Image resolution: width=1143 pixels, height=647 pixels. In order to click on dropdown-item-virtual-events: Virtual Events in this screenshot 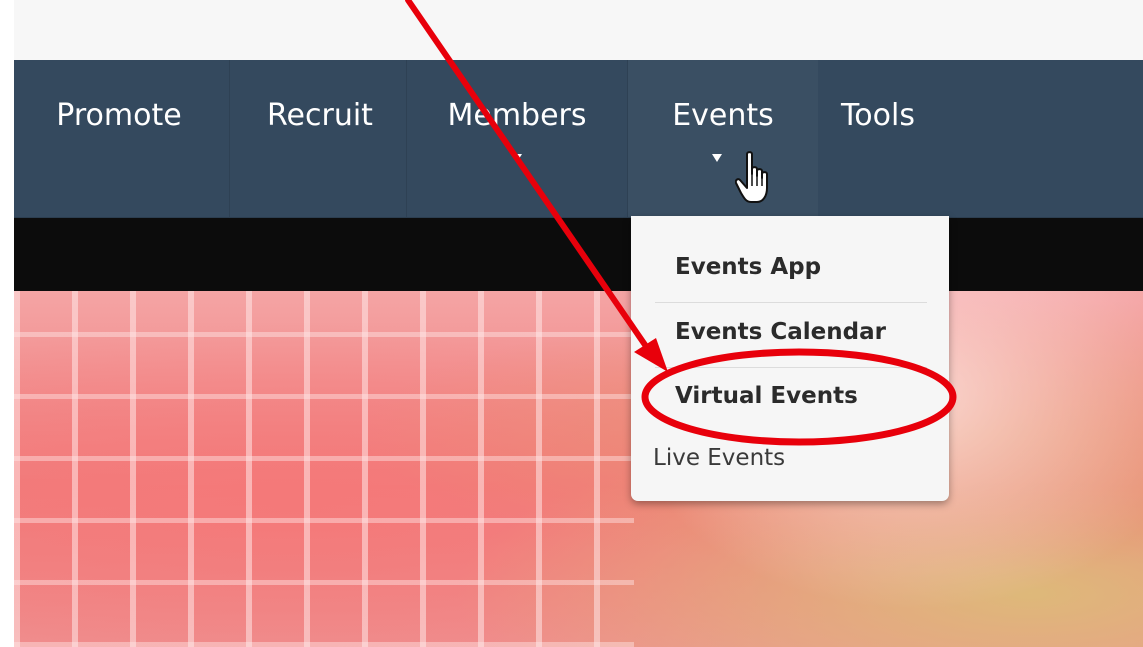, I will do `click(812, 396)`.